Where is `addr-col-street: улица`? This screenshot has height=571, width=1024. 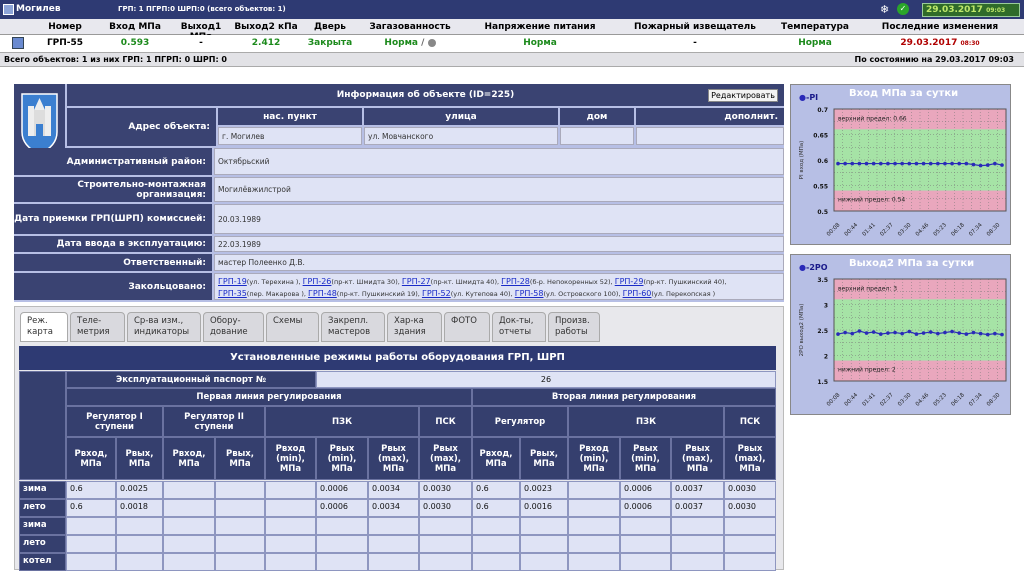
addr-col-street: улица is located at coordinates (461, 116).